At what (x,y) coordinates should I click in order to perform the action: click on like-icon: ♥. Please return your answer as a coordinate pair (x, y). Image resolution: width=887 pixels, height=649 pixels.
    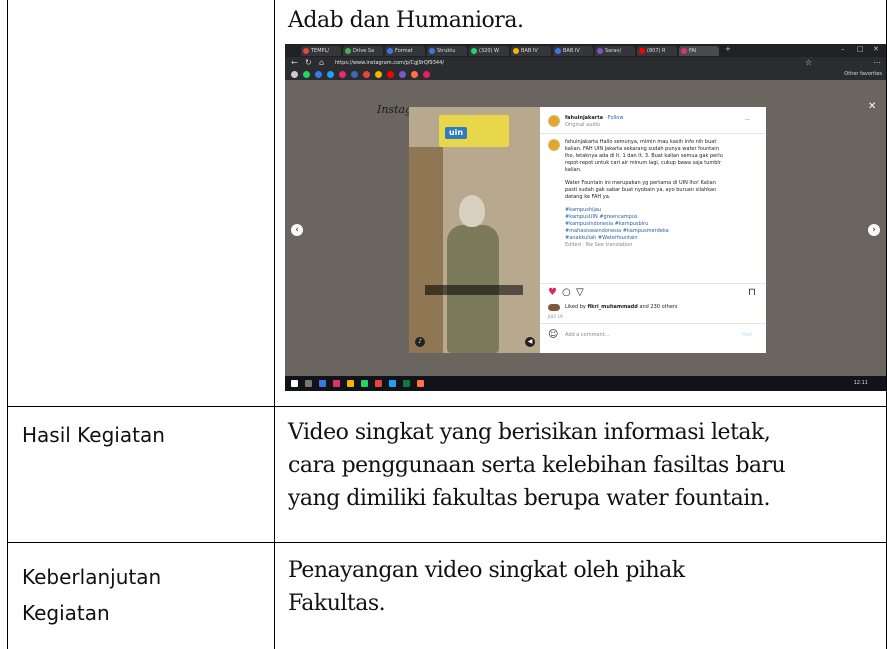
    Looking at the image, I should click on (552, 293).